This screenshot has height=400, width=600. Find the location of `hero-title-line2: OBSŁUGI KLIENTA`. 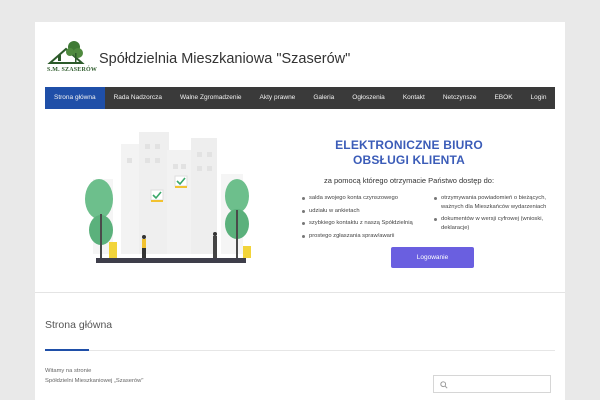

hero-title-line2: OBSŁUGI KLIENTA is located at coordinates (409, 160).